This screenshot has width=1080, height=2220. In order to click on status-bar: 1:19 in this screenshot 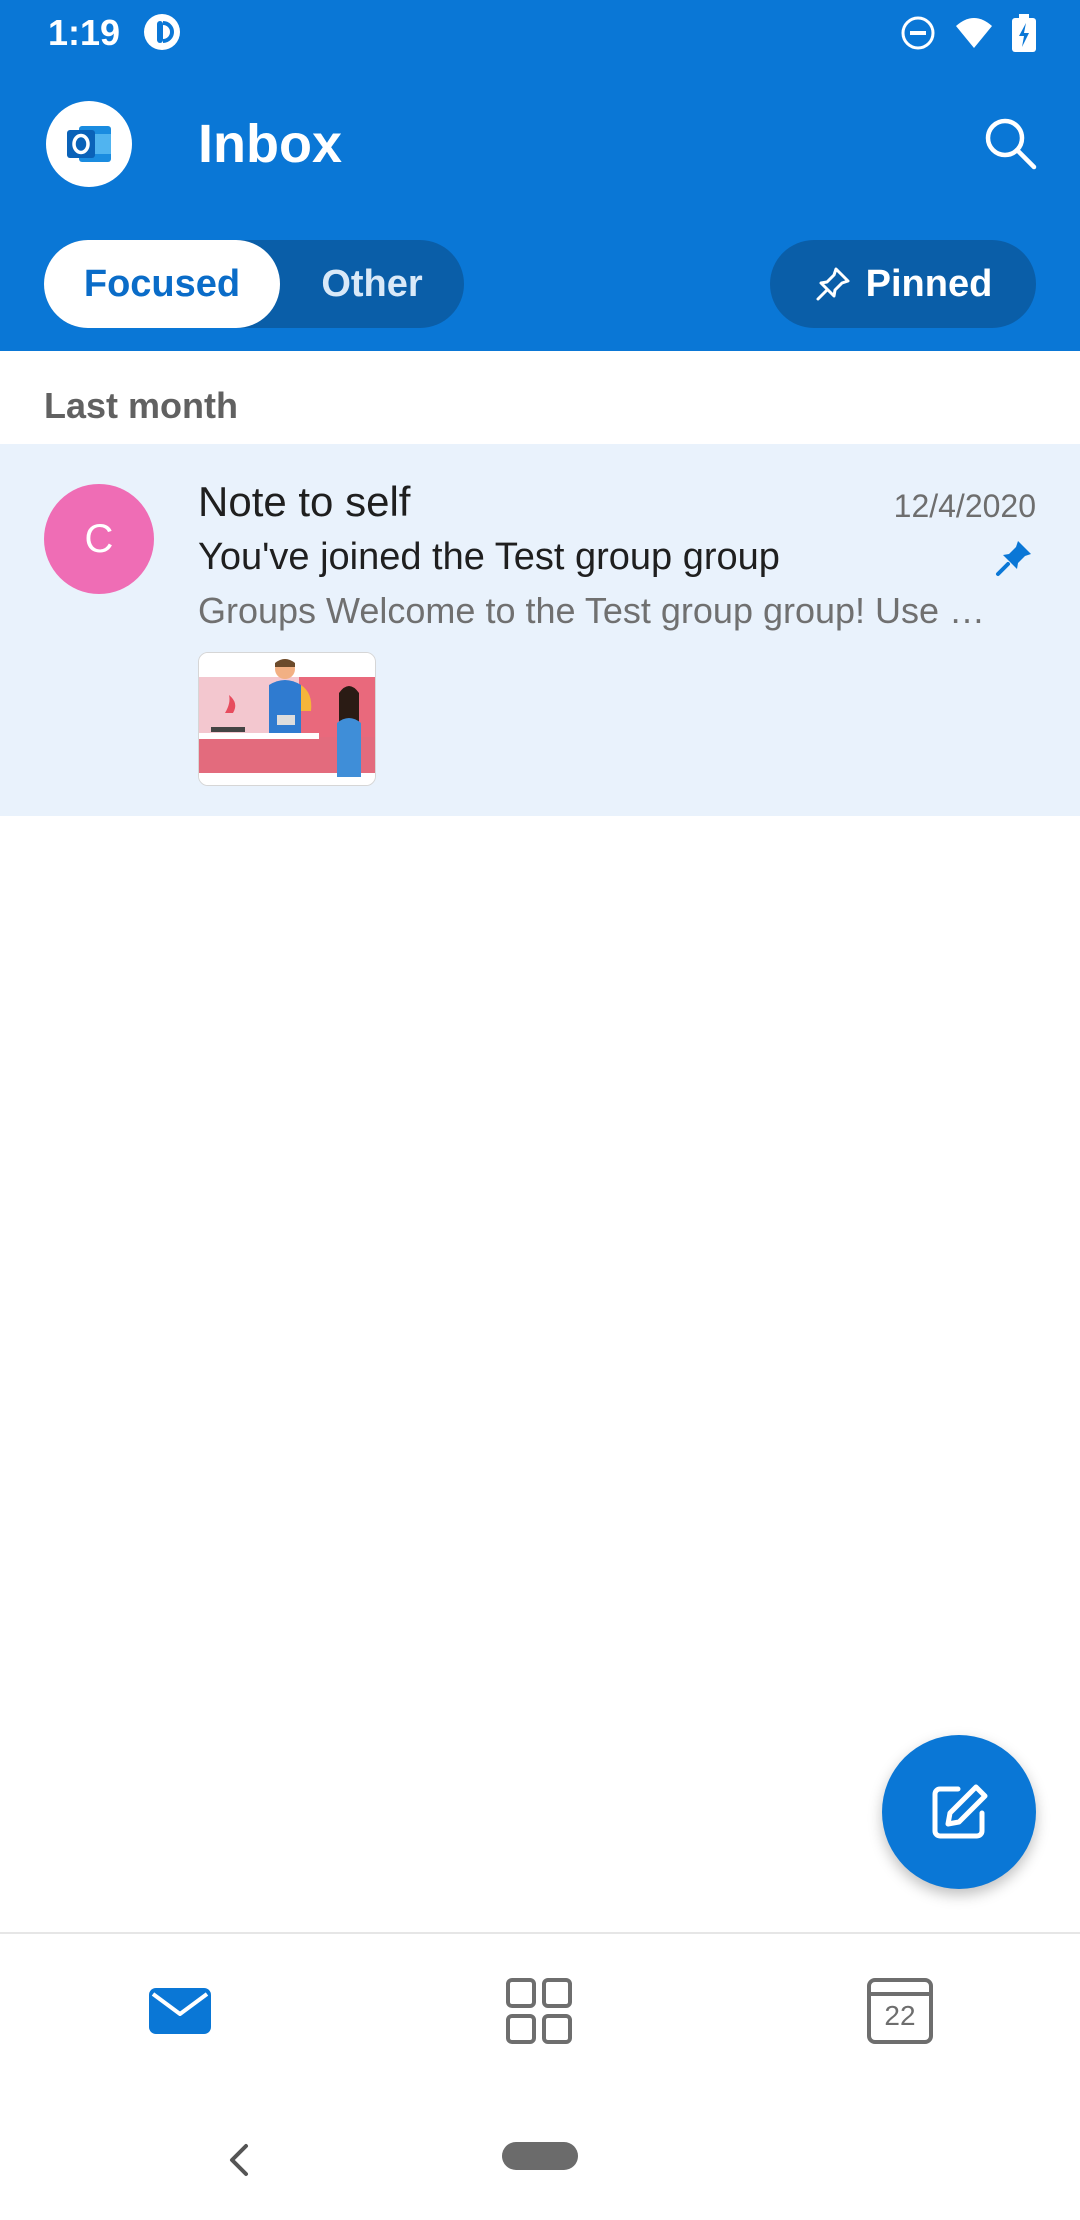, I will do `click(540, 33)`.